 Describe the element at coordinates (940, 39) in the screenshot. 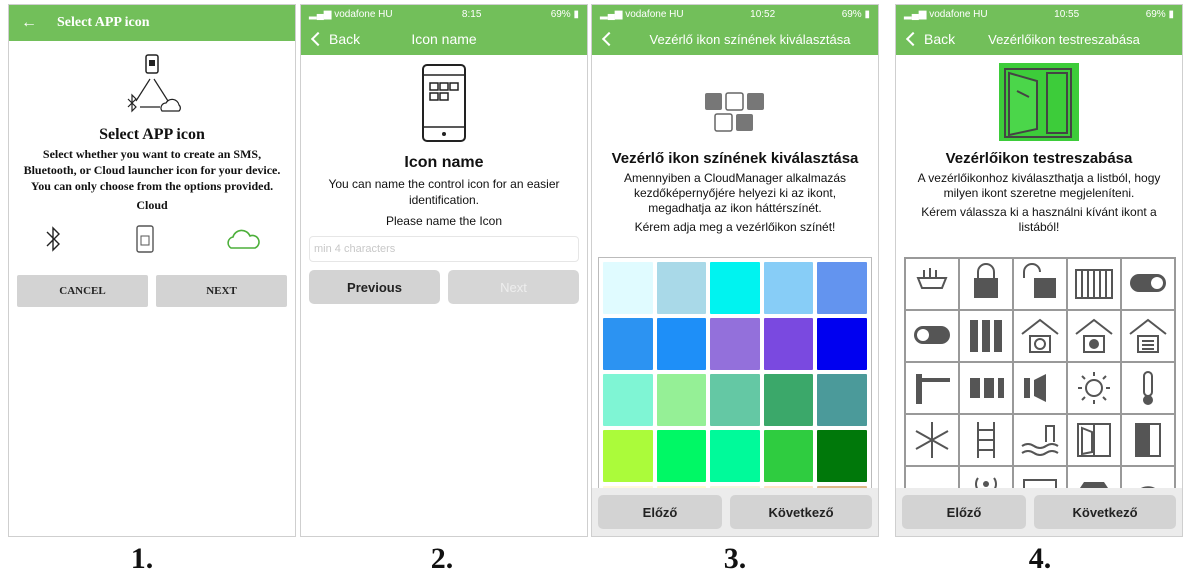

I see `back-label: Back` at that location.